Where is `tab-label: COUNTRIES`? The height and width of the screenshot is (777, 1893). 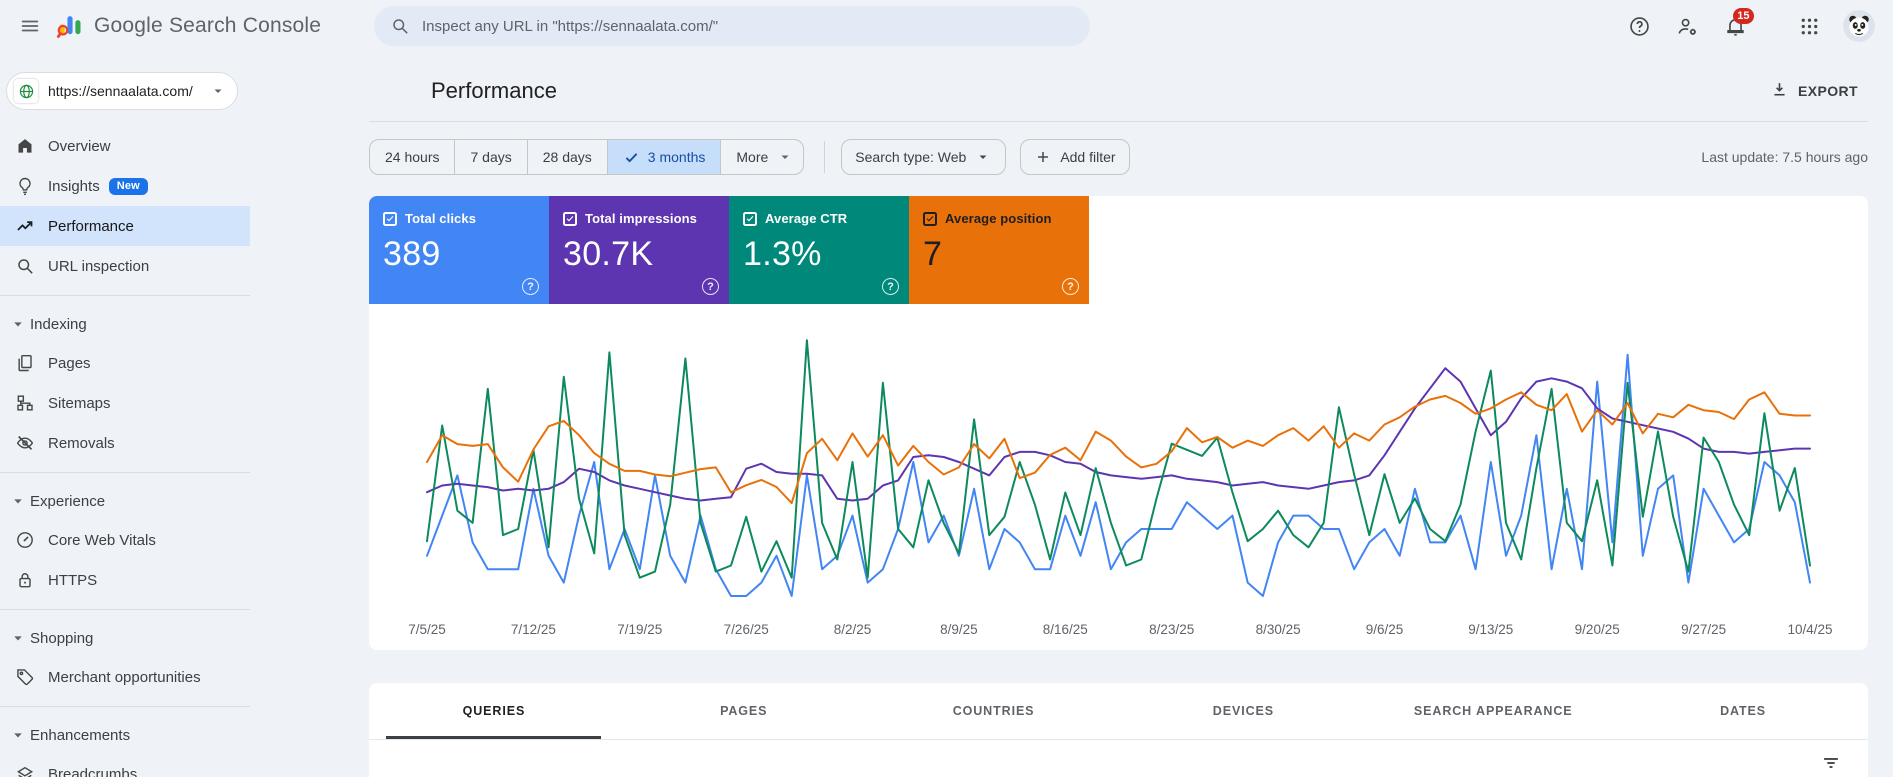 tab-label: COUNTRIES is located at coordinates (993, 711).